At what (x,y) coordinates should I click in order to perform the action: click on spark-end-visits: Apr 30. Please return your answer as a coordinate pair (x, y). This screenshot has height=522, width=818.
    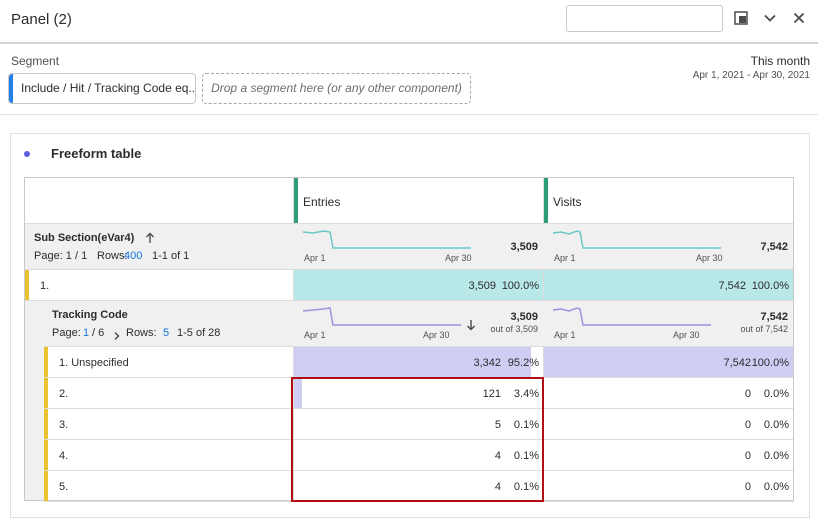
    Looking at the image, I should click on (709, 258).